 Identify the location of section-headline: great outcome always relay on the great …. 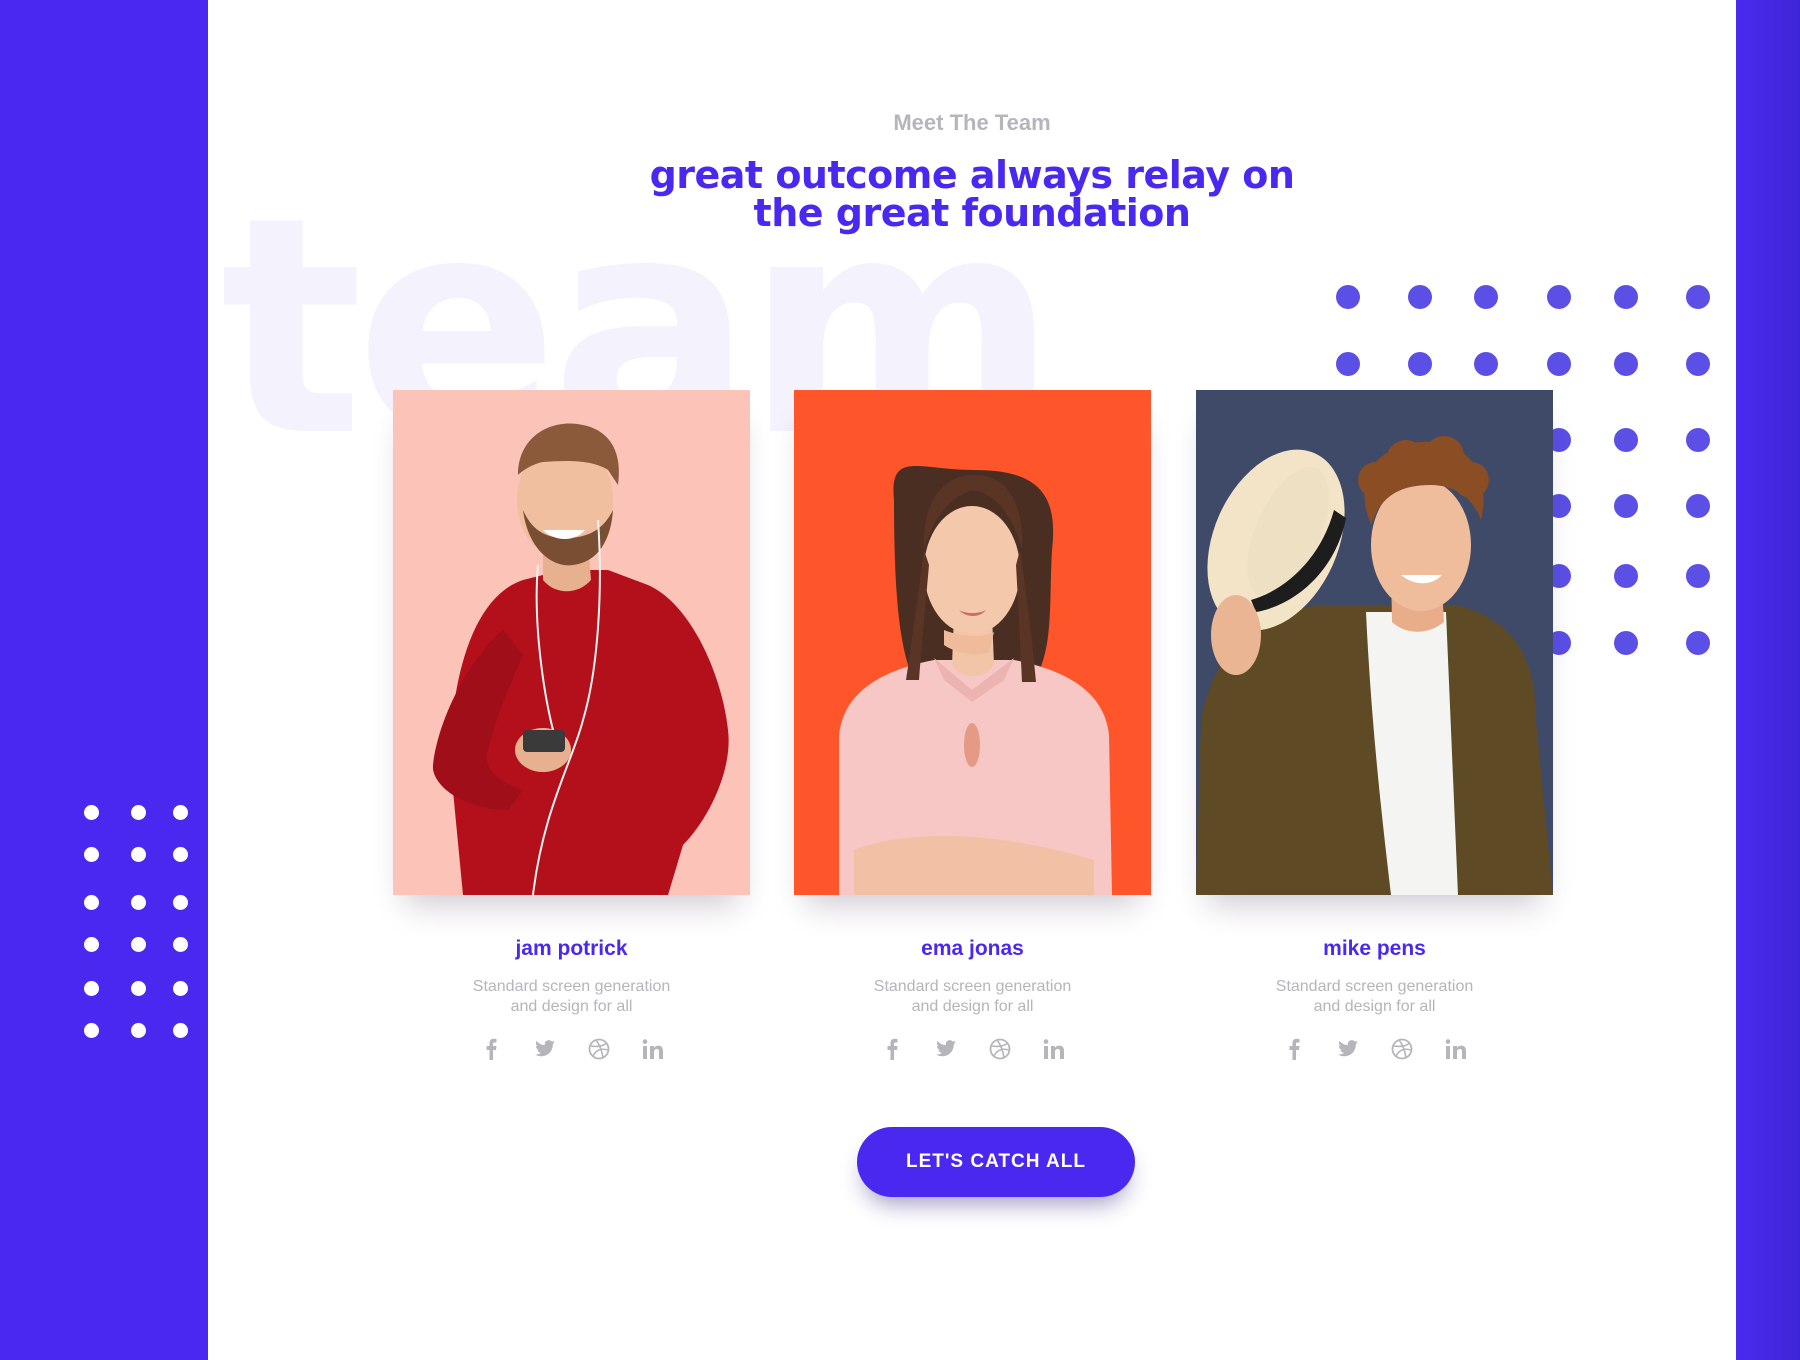
(972, 194).